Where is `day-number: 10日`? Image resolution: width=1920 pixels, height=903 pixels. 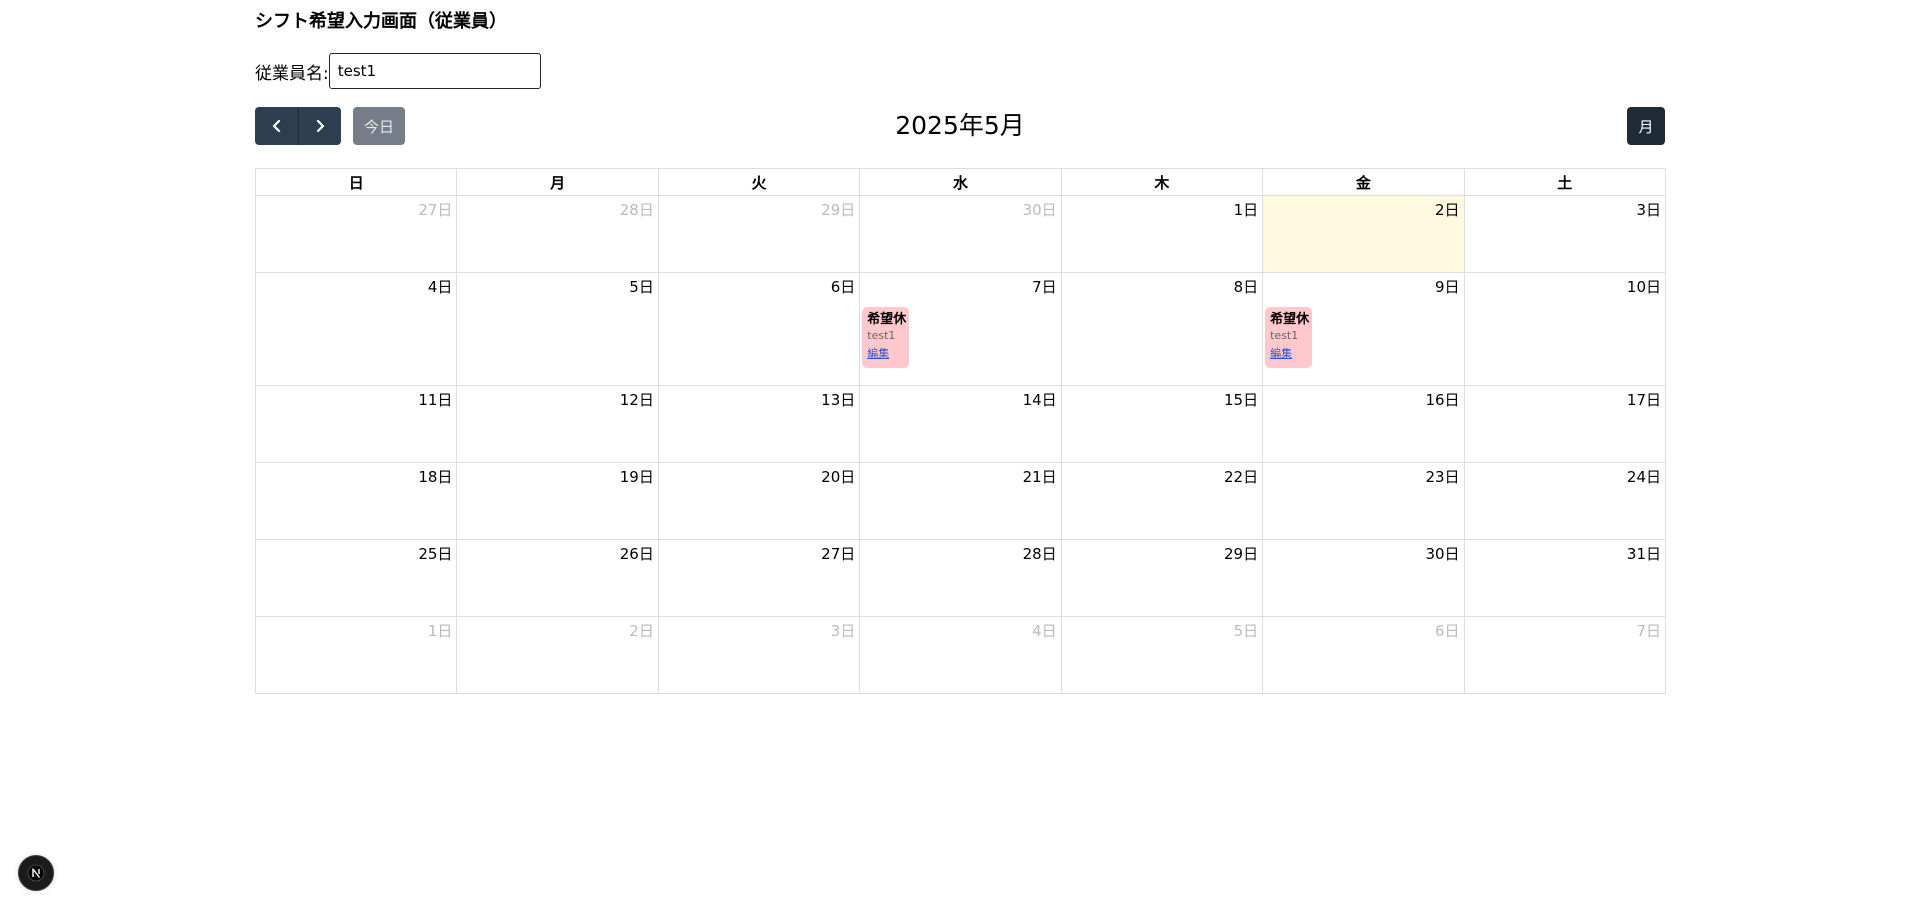
day-number: 10日 is located at coordinates (1643, 287).